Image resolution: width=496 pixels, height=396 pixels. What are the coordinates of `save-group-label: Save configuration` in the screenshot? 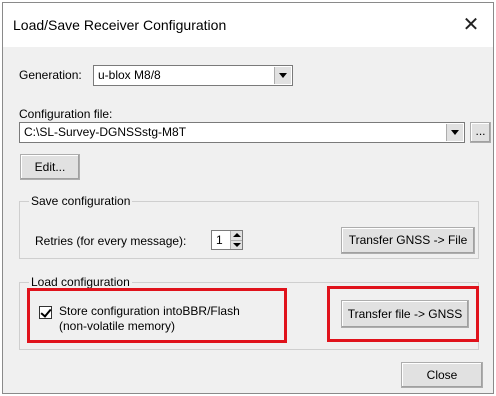 It's located at (81, 201).